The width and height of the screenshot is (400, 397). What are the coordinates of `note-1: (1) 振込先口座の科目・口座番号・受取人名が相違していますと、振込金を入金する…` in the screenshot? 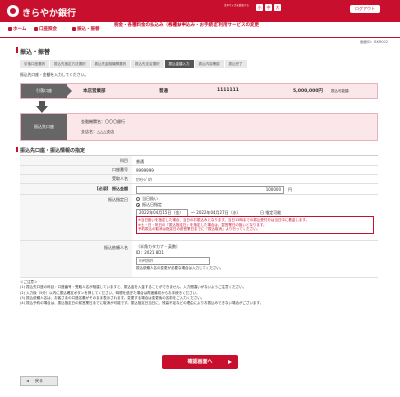 It's located at (133, 287).